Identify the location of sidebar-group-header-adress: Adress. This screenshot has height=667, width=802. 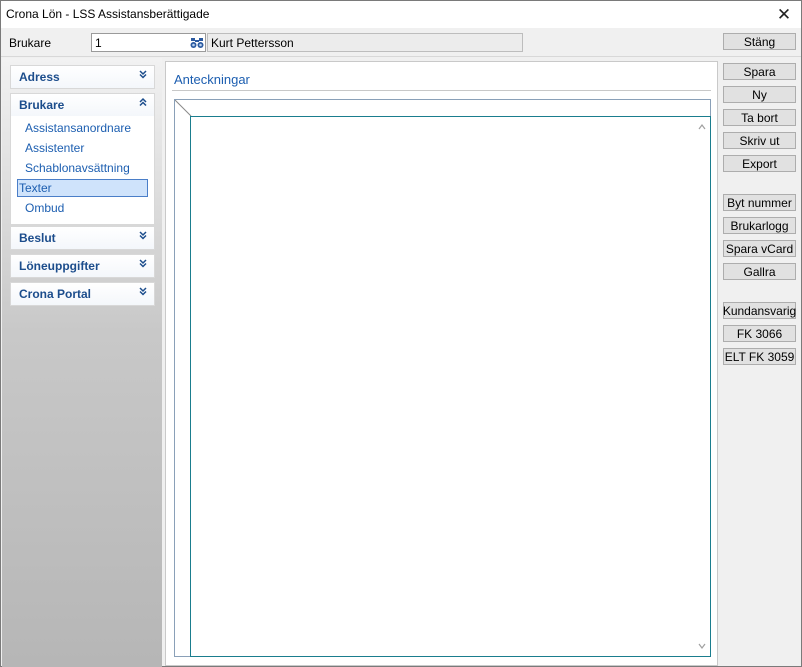
(82, 77).